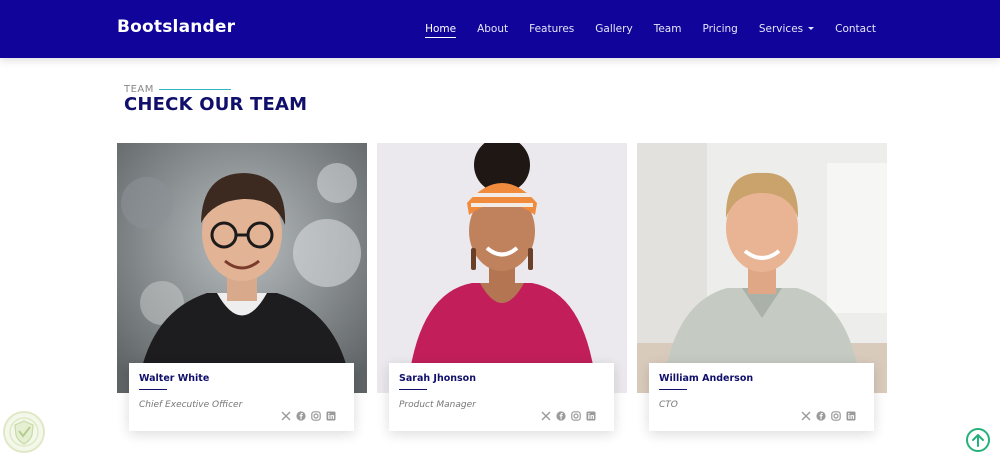 This screenshot has width=1000, height=458. Describe the element at coordinates (502, 268) in the screenshot. I see `team-photo-sarah` at that location.